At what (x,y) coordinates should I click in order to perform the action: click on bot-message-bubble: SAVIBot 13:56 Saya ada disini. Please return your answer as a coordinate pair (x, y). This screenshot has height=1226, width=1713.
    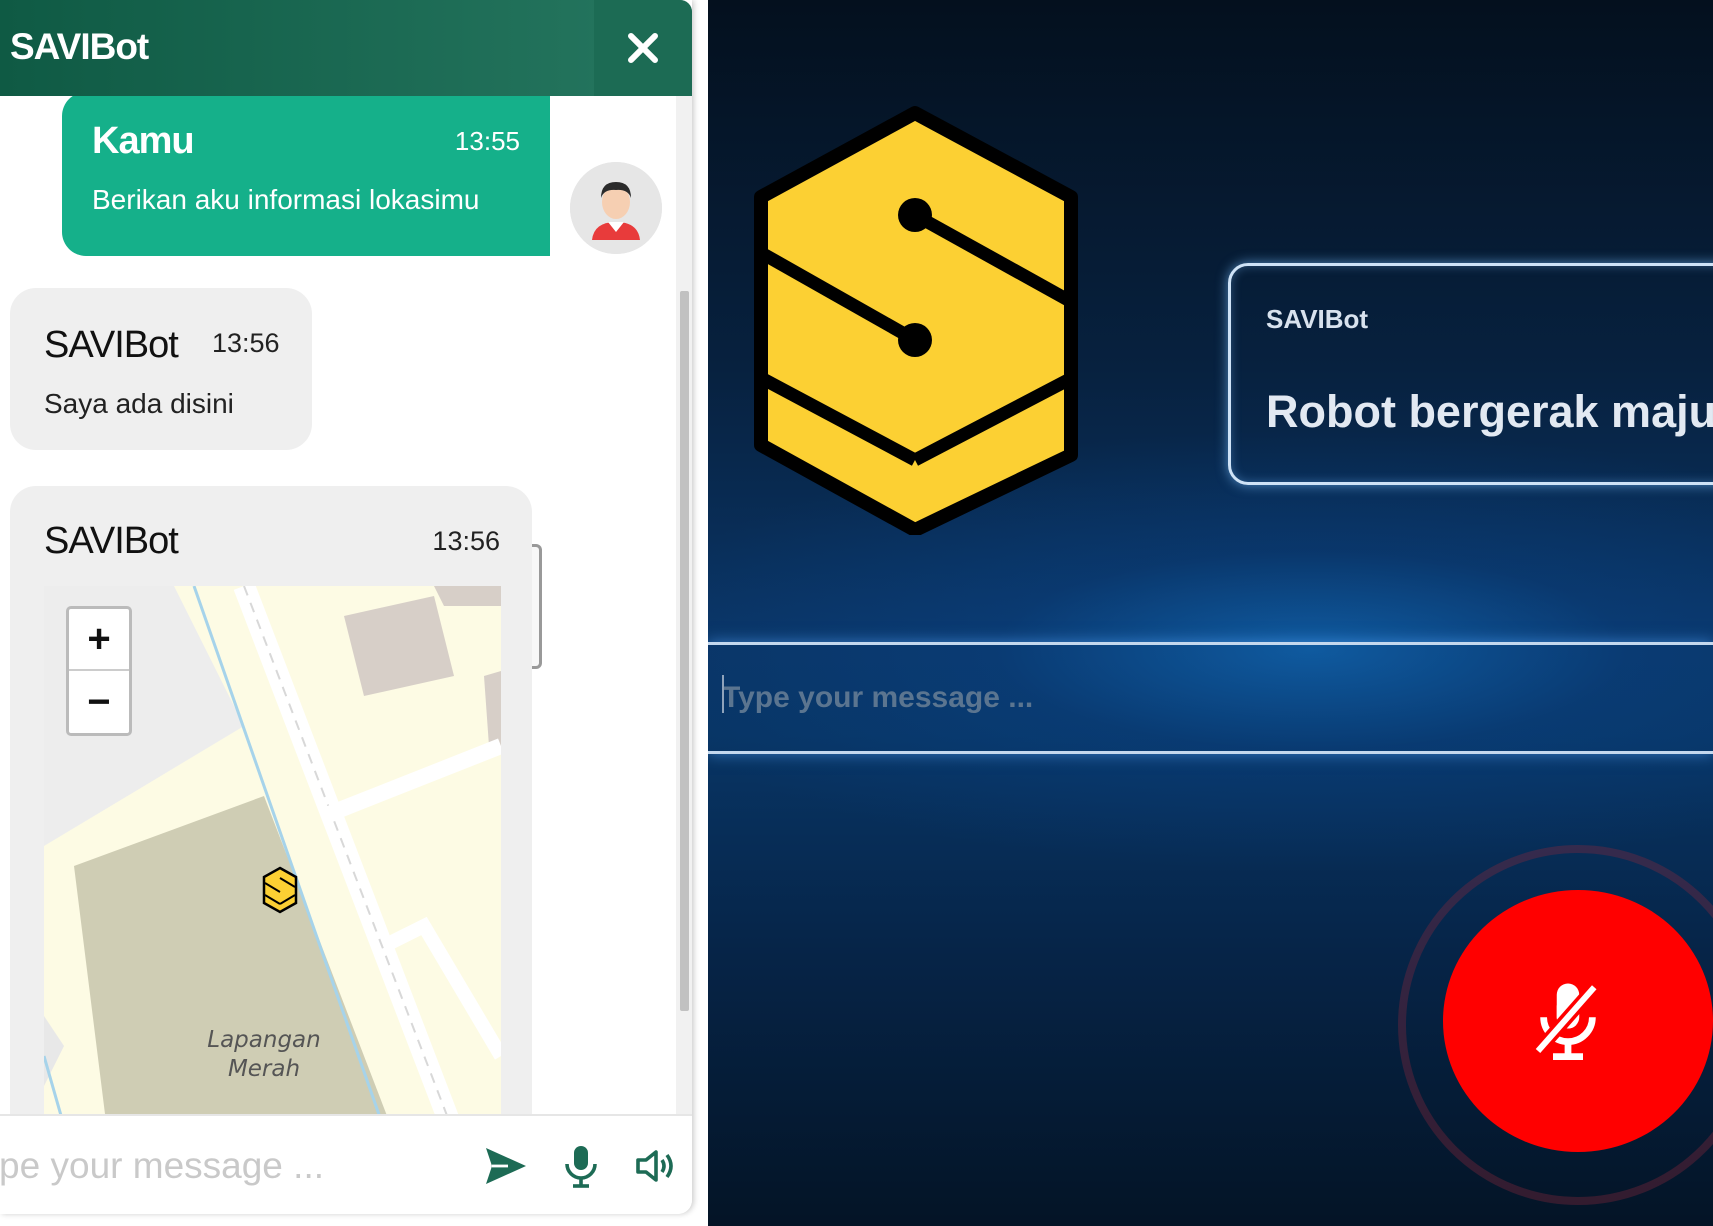
    Looking at the image, I should click on (161, 369).